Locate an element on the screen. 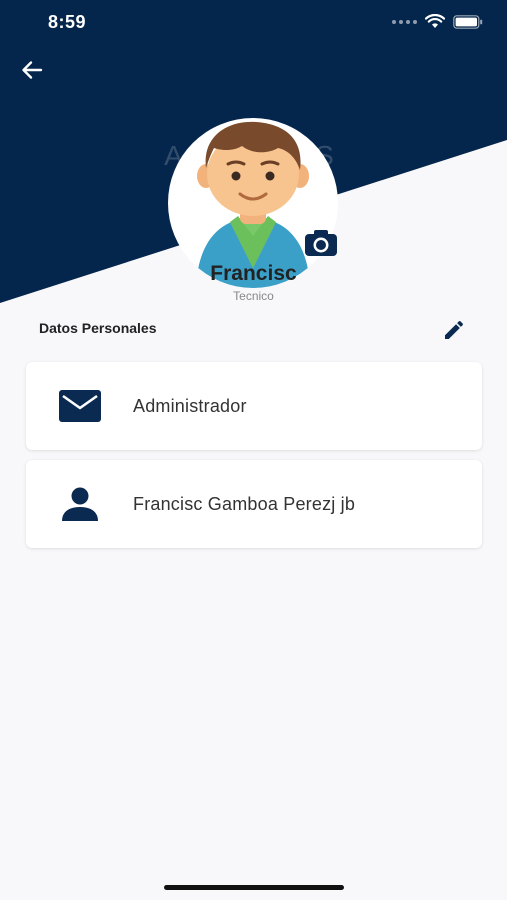  camera-icon is located at coordinates (321, 243).